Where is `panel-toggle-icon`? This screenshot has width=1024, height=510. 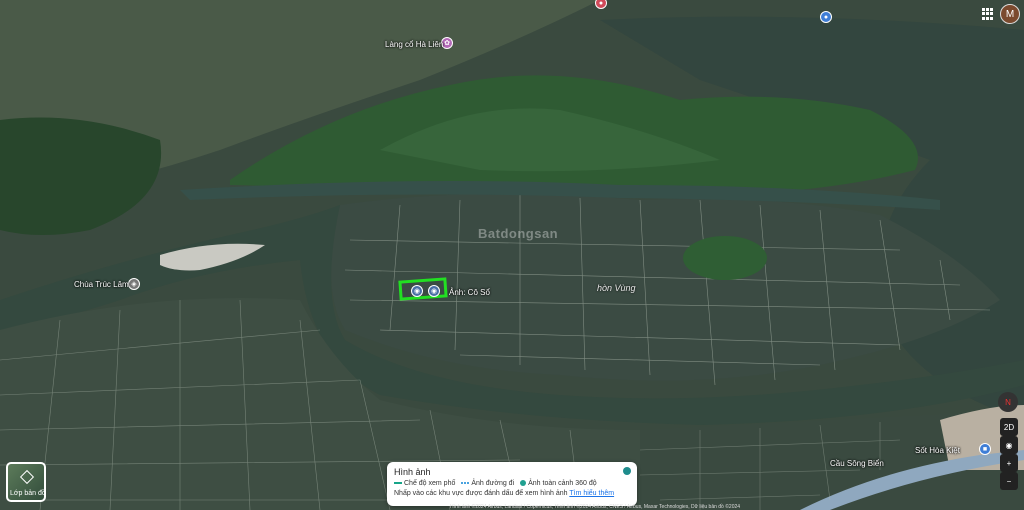 panel-toggle-icon is located at coordinates (627, 471).